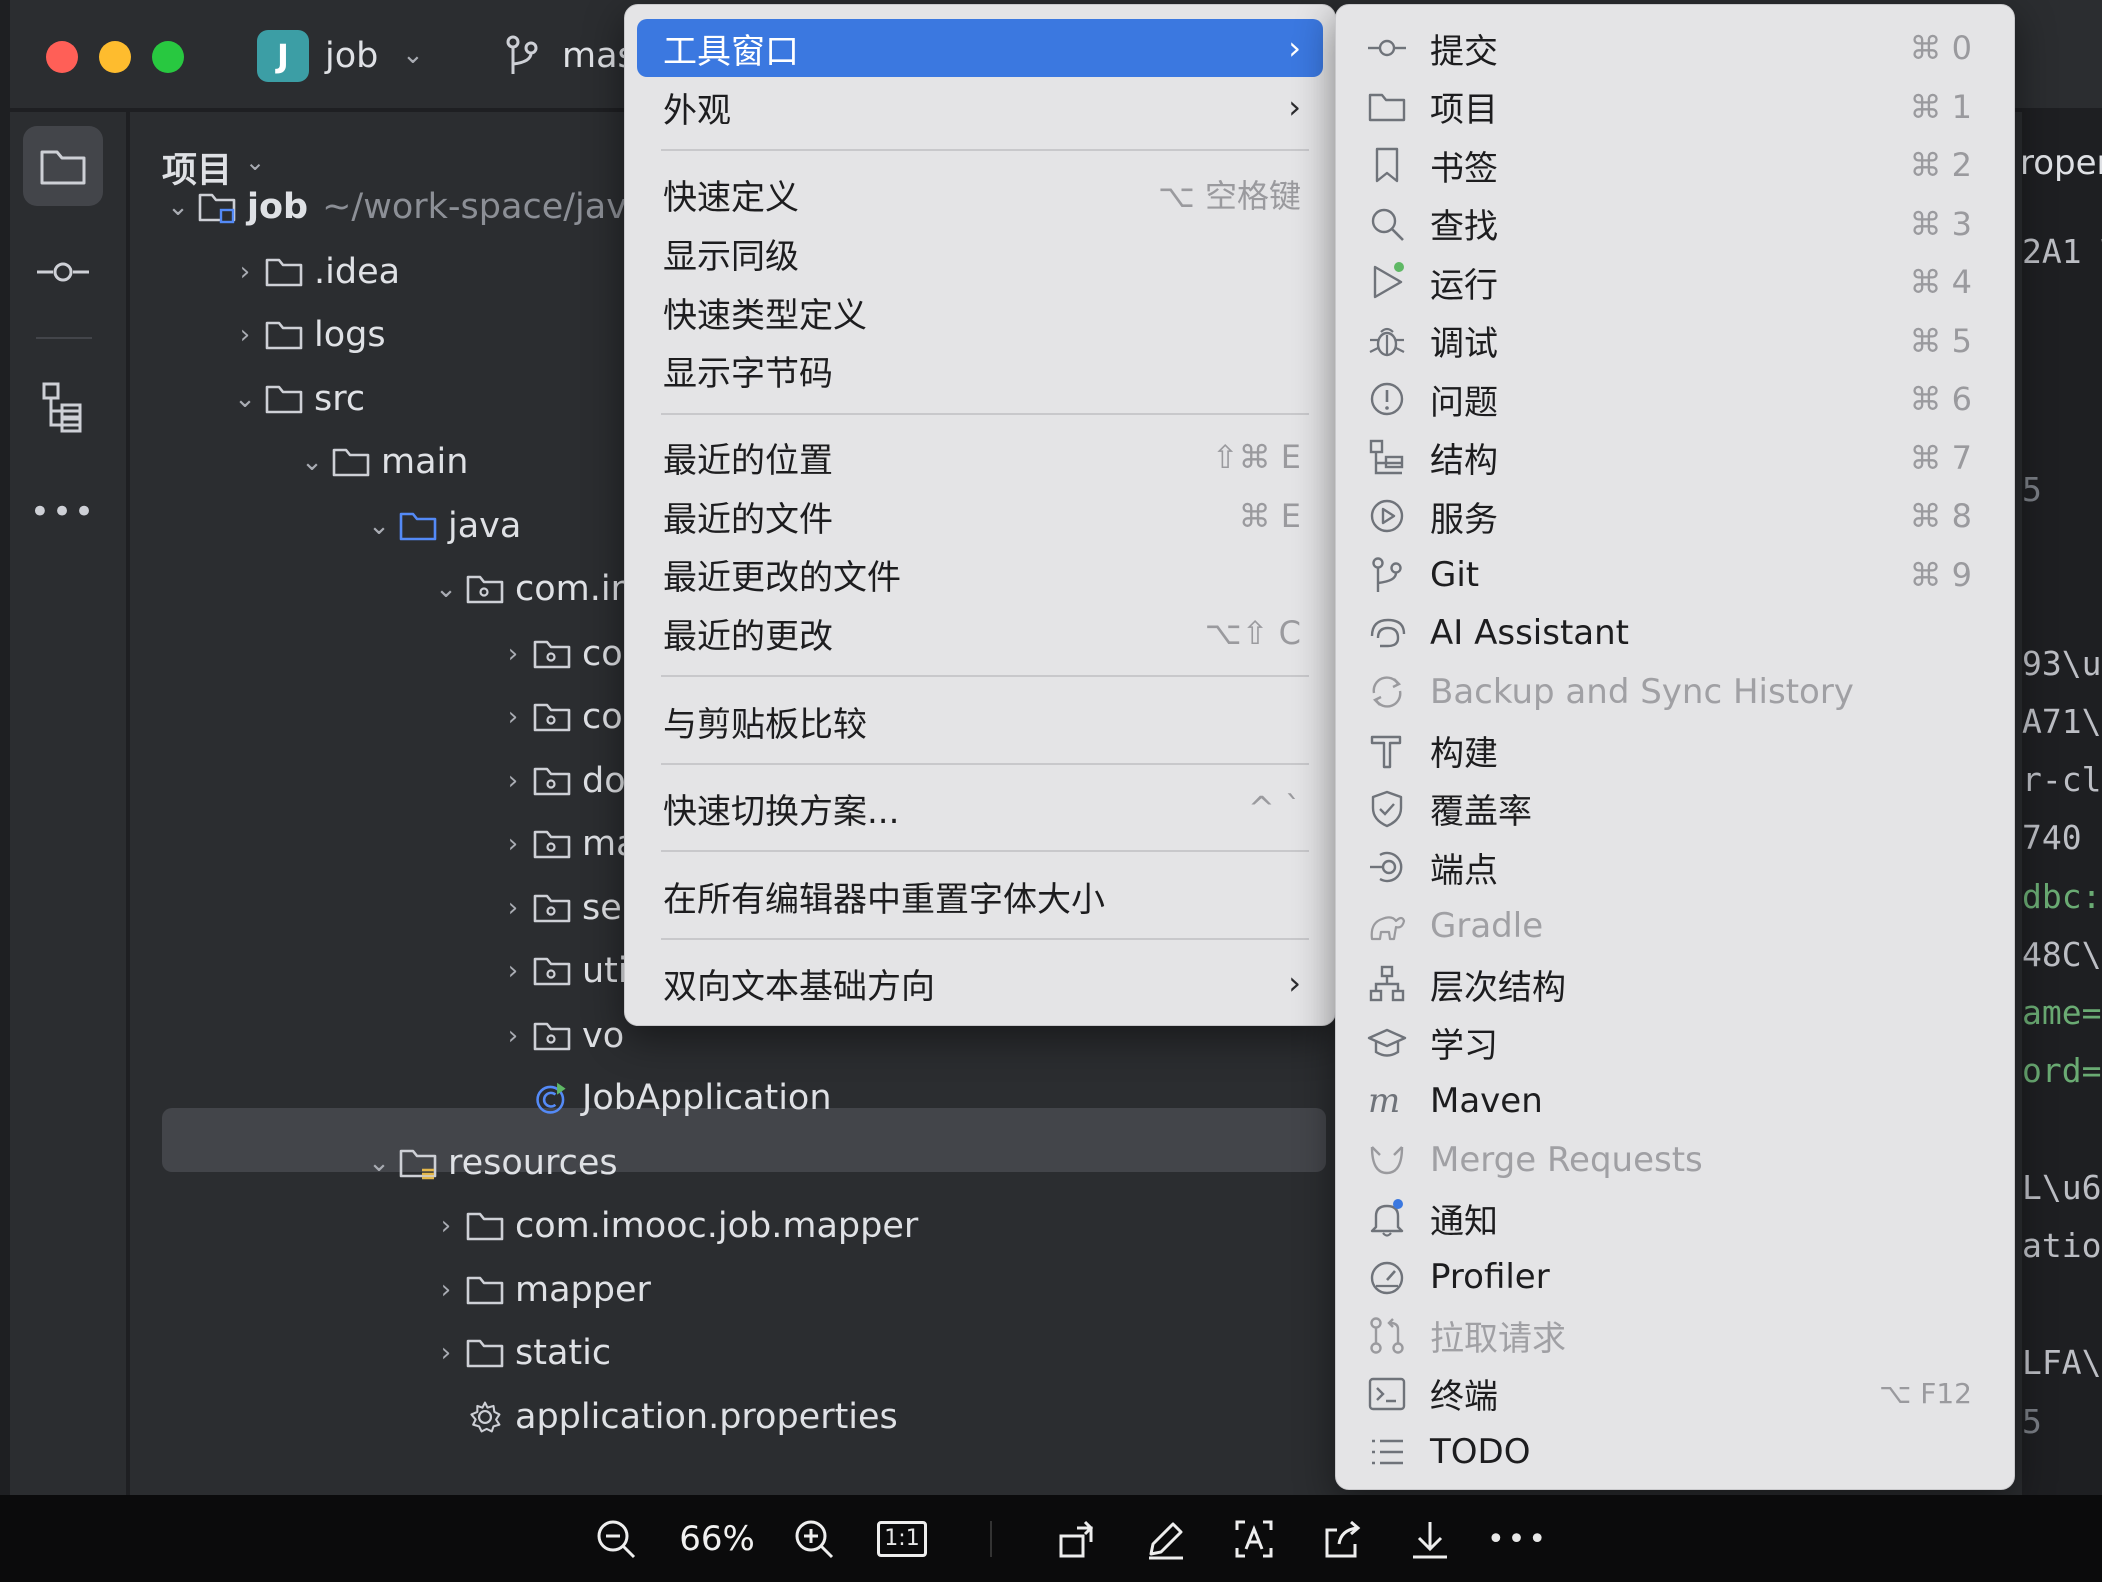 The width and height of the screenshot is (2102, 1582). Describe the element at coordinates (115, 57) in the screenshot. I see `minimize-window-button` at that location.